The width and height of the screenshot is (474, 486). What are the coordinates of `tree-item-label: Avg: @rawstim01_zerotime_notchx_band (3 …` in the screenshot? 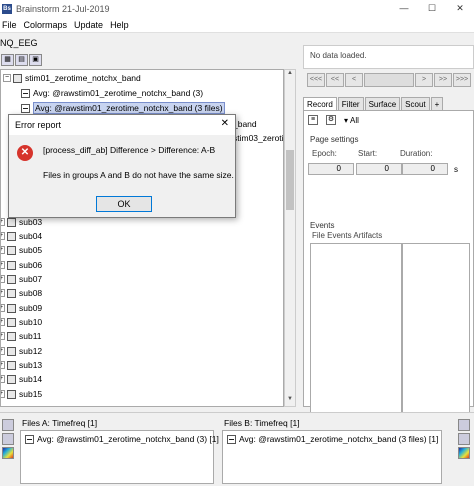 It's located at (129, 108).